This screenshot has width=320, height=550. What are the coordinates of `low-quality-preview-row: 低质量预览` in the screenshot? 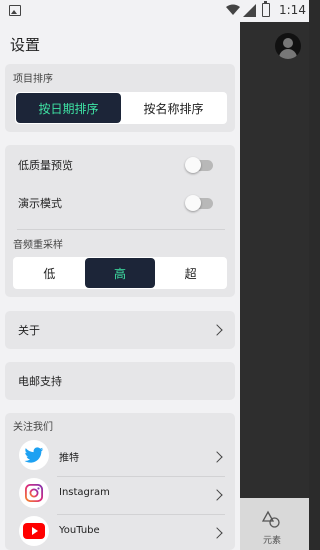 It's located at (120, 165).